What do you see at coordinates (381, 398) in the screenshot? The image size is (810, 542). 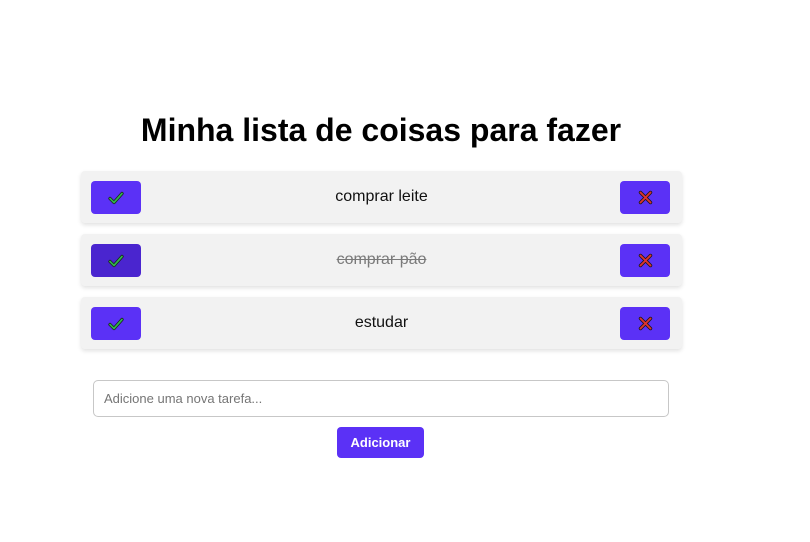 I see `new-task-input` at bounding box center [381, 398].